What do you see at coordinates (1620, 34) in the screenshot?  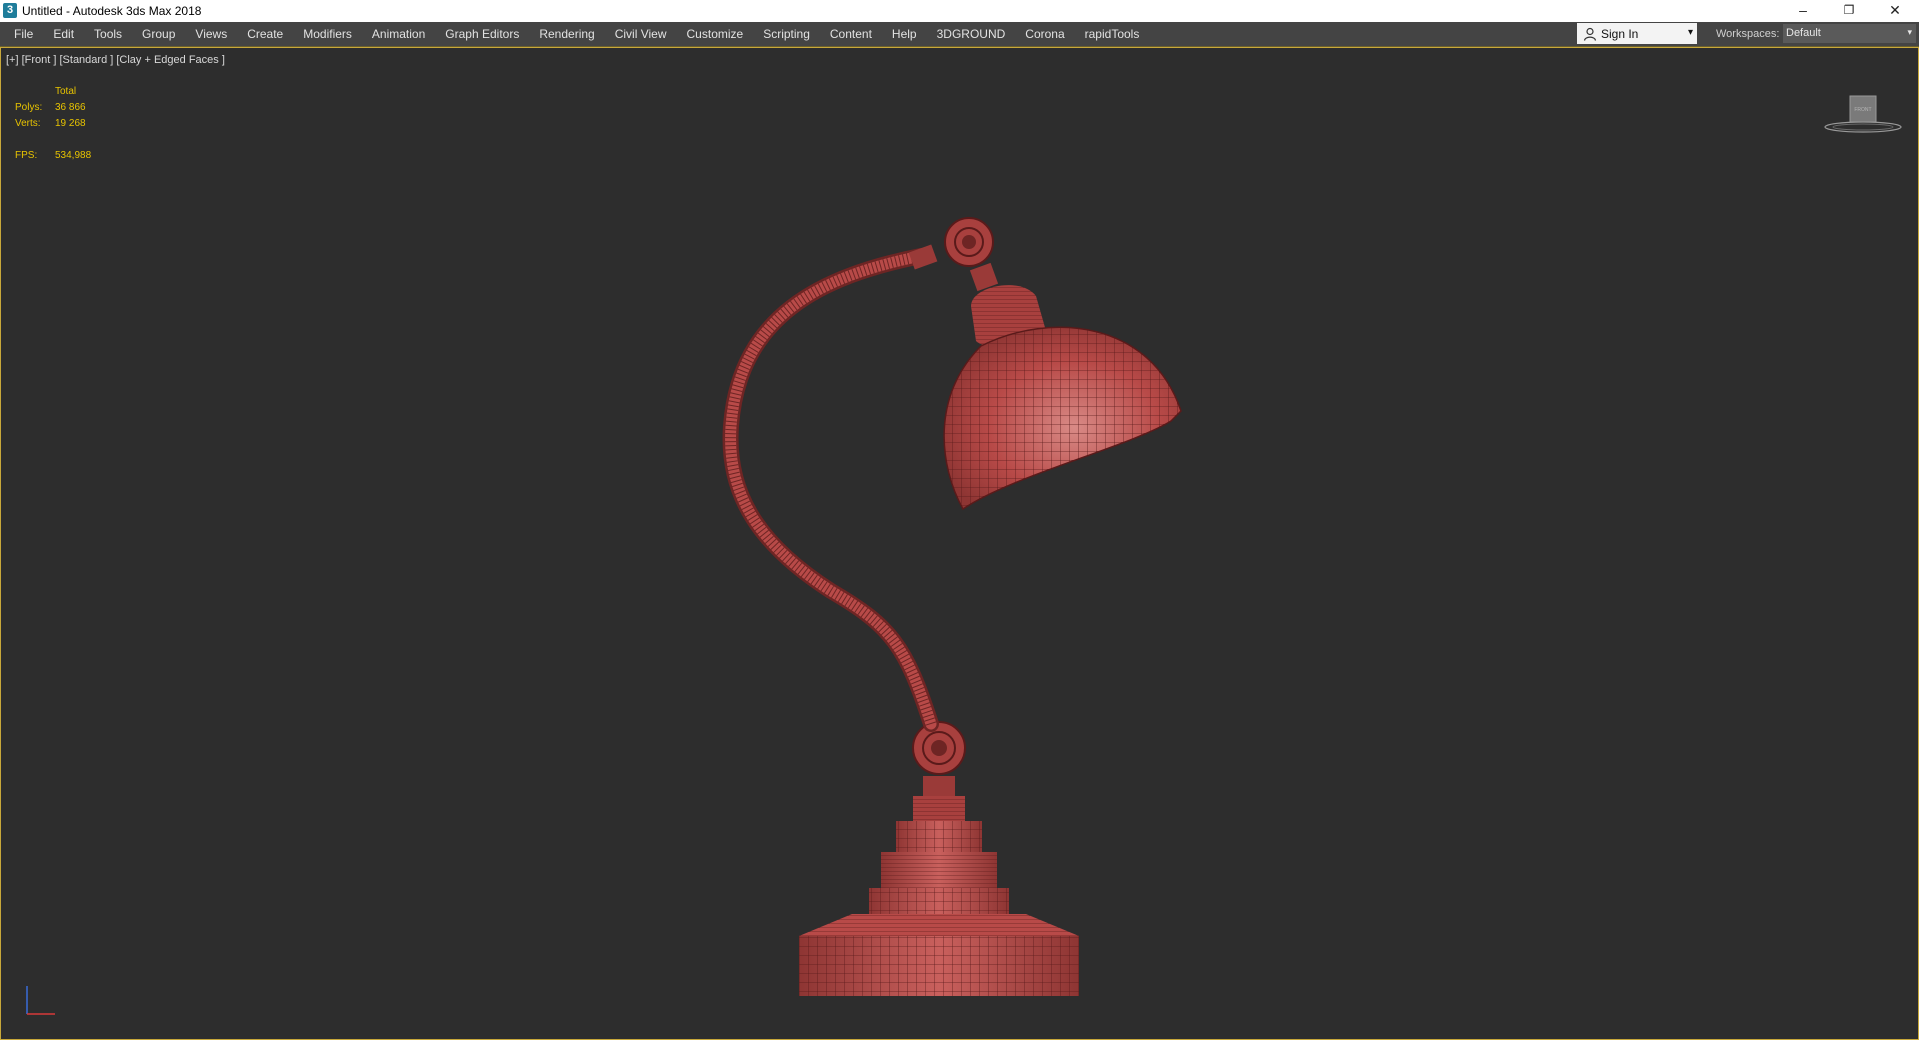 I see `sign-in-label: Sign In` at bounding box center [1620, 34].